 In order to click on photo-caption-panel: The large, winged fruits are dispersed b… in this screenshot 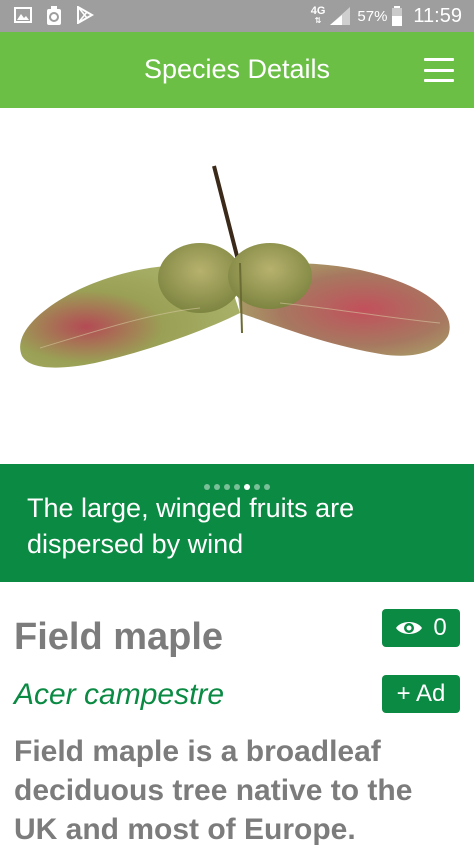, I will do `click(237, 523)`.